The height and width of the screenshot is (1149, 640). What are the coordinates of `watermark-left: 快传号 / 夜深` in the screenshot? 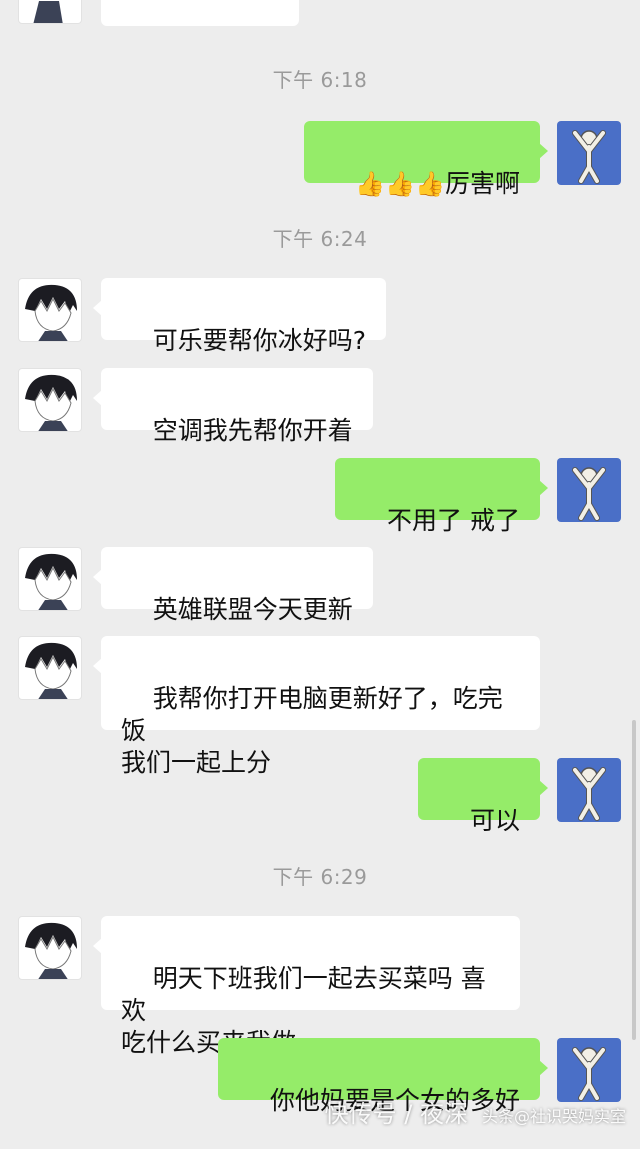 It's located at (396, 1114).